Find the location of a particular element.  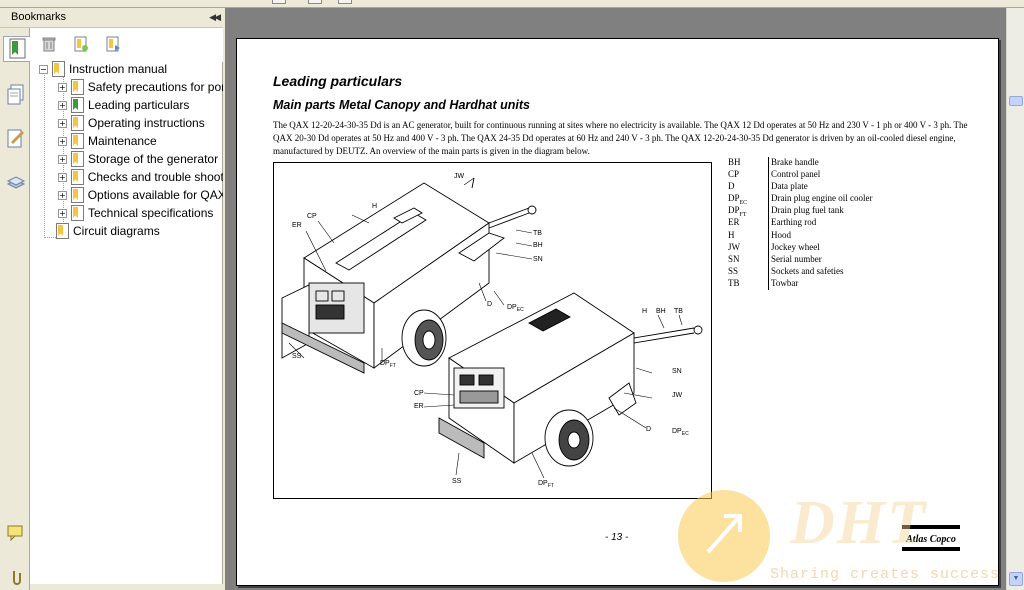

bookmark-circuit-diagrams: Circuit diagrams is located at coordinates (108, 231).